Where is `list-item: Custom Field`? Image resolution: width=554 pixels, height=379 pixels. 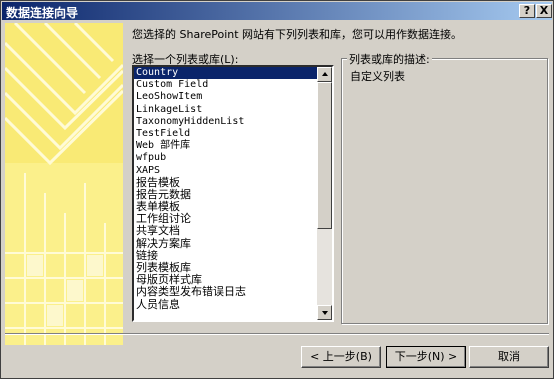
list-item: Custom Field is located at coordinates (226, 85).